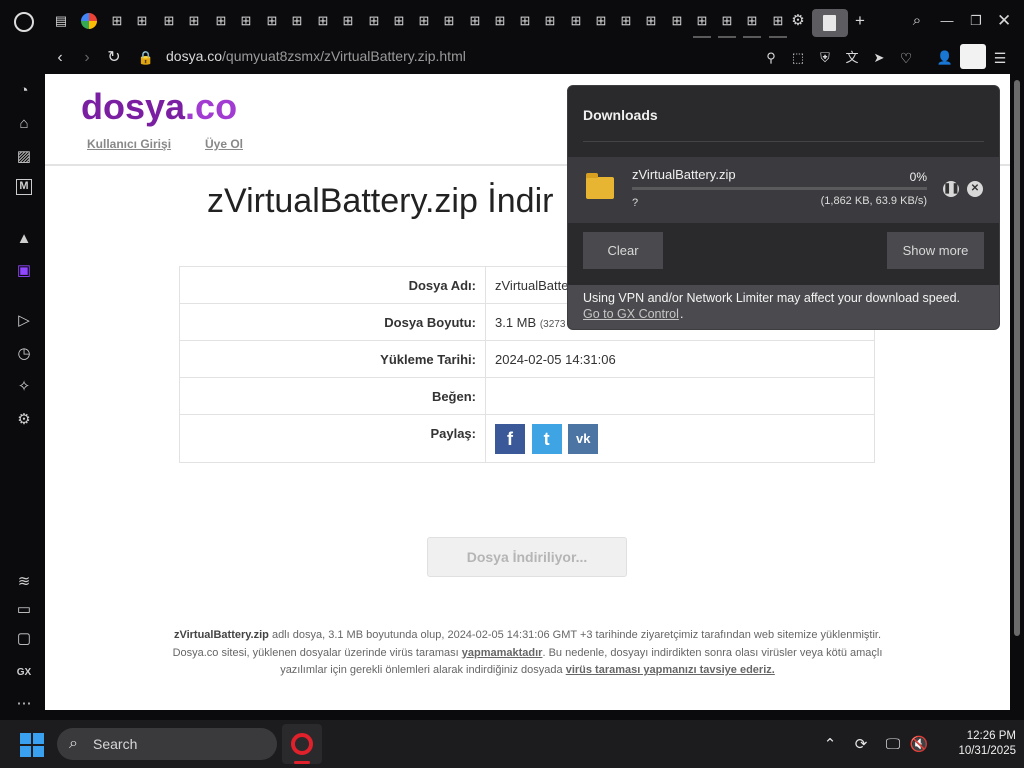 The image size is (1024, 768). Describe the element at coordinates (935, 250) in the screenshot. I see `show-more-button: Show more` at that location.